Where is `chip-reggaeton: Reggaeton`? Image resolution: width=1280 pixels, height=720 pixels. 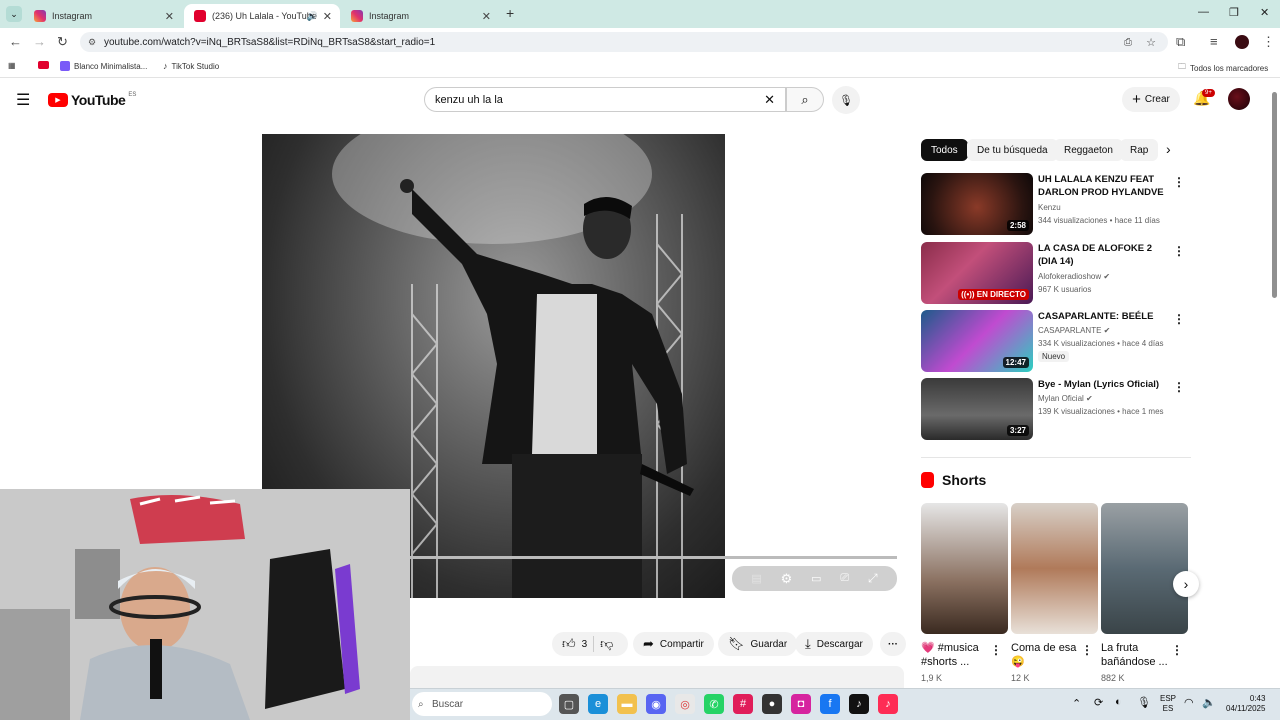
chip-reggaeton: Reggaeton is located at coordinates (1088, 150).